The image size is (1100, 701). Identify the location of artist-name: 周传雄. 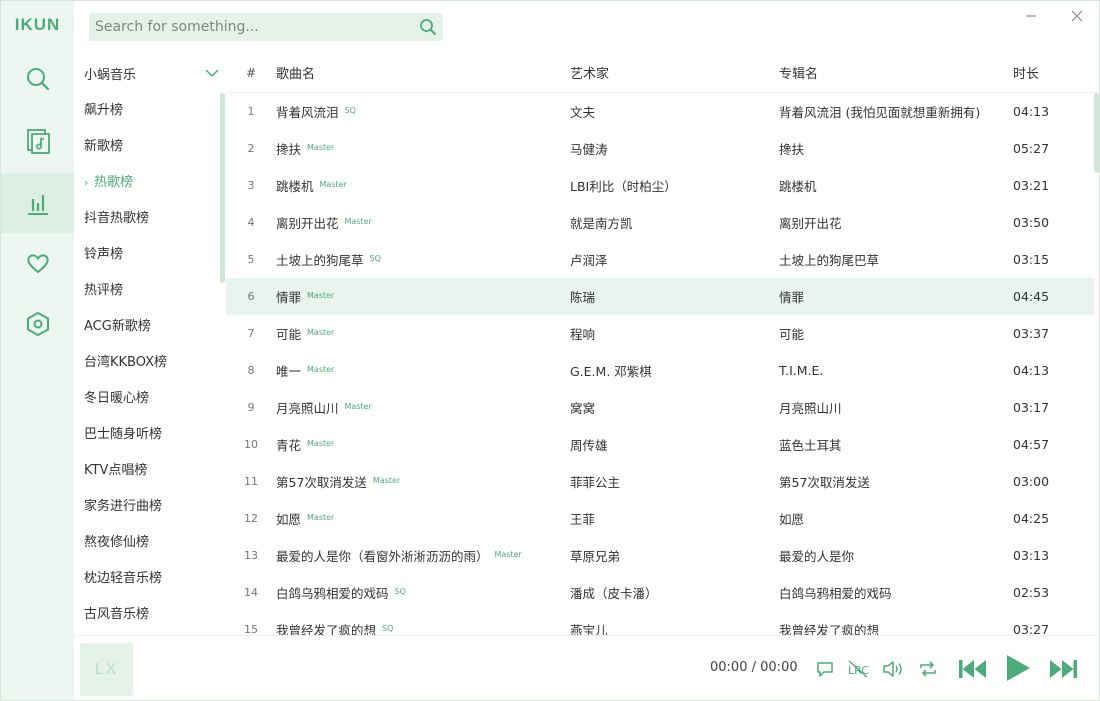
(674, 444).